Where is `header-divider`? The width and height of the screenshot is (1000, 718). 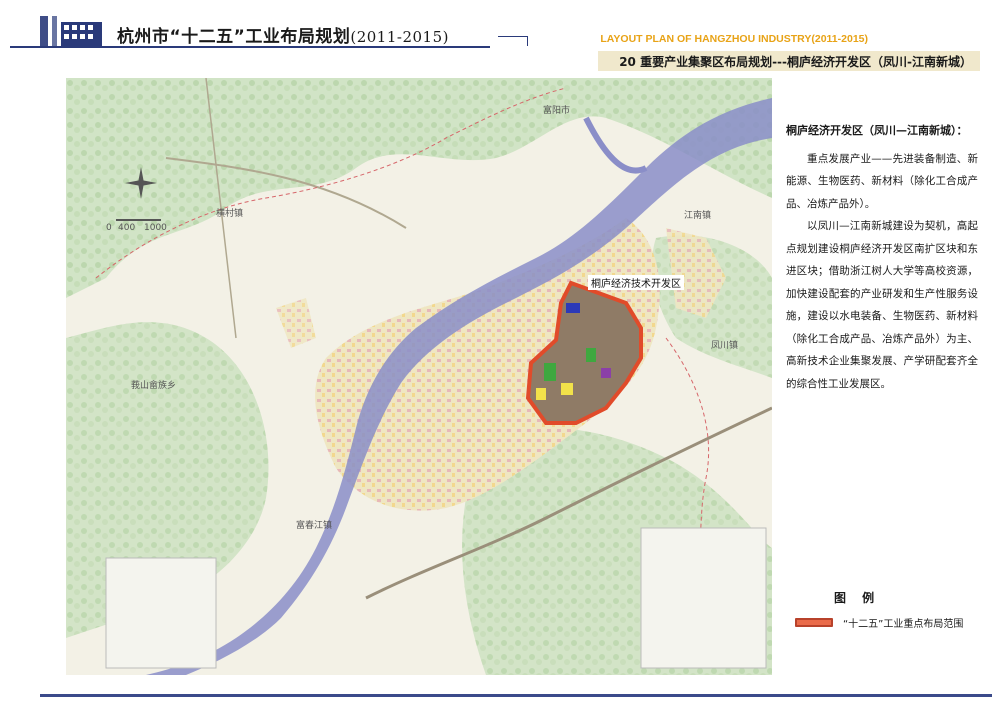 header-divider is located at coordinates (250, 47).